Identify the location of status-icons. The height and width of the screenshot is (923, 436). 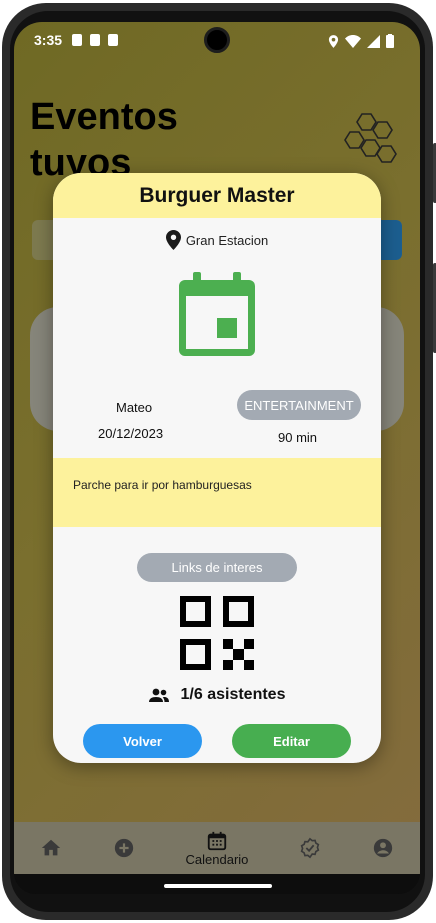
(361, 41).